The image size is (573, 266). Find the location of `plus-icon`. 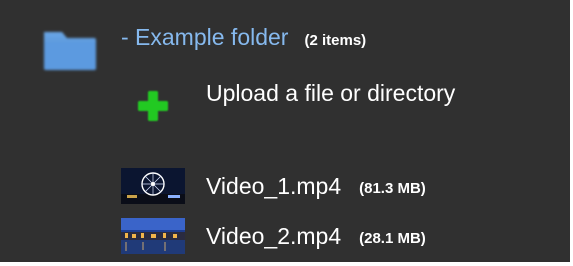

plus-icon is located at coordinates (153, 106).